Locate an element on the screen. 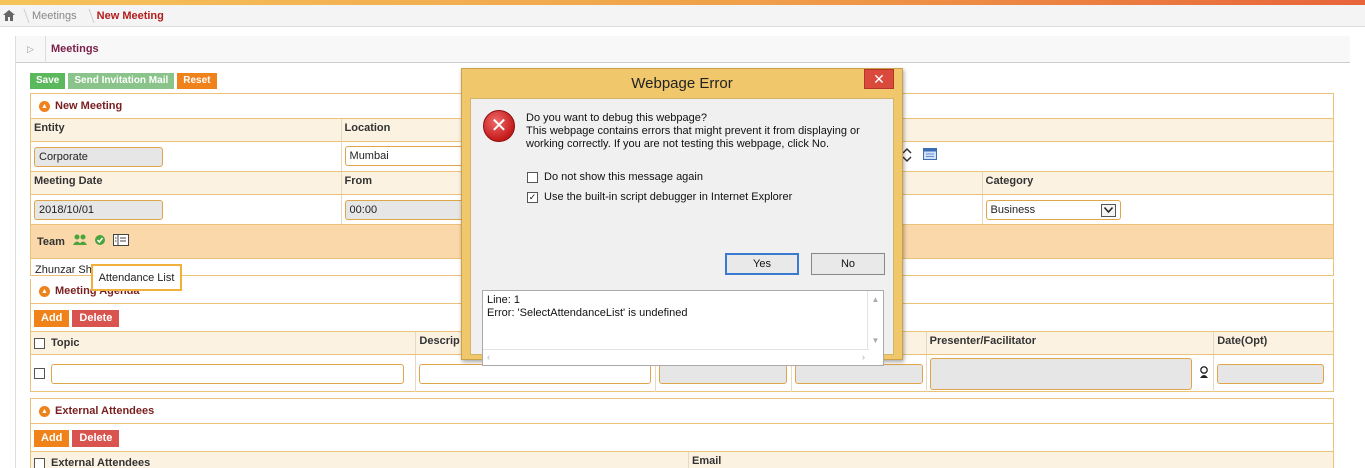 Image resolution: width=1365 pixels, height=468 pixels. external-header-row: External Attendees Email is located at coordinates (682, 459).